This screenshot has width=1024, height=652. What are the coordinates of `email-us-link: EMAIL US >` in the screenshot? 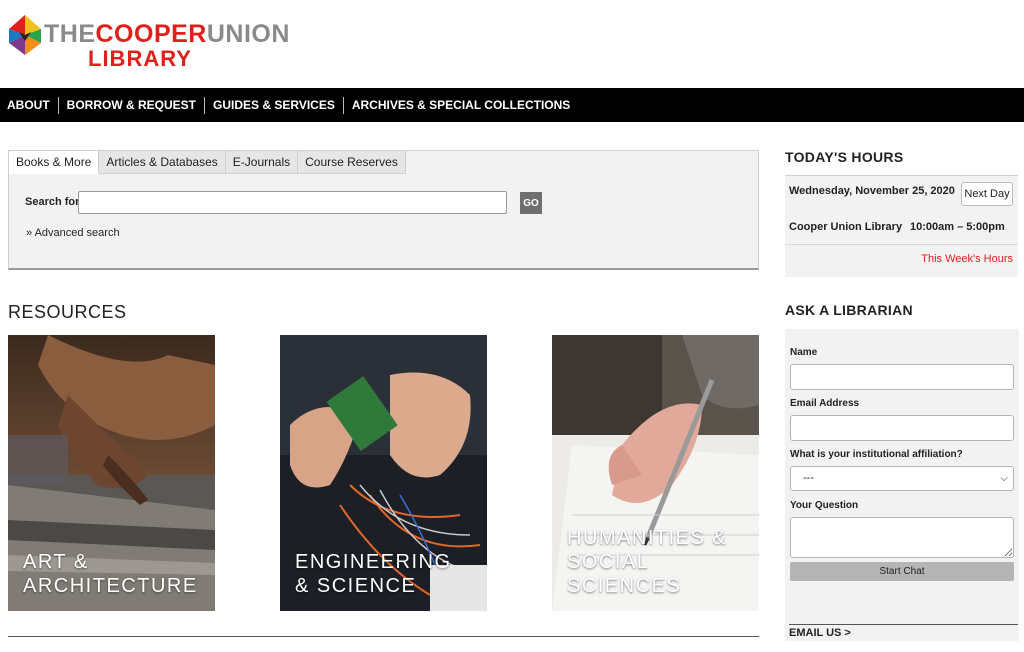 It's located at (903, 631).